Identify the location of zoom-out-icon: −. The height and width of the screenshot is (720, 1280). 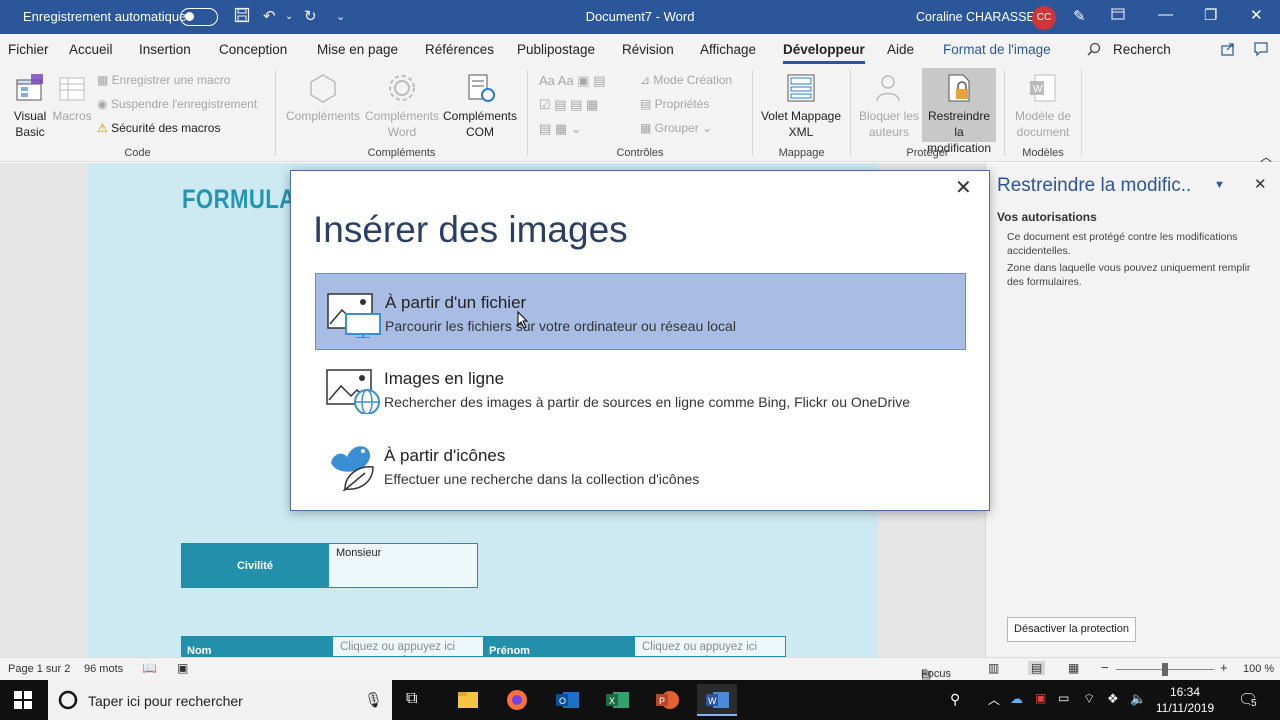
(1105, 667).